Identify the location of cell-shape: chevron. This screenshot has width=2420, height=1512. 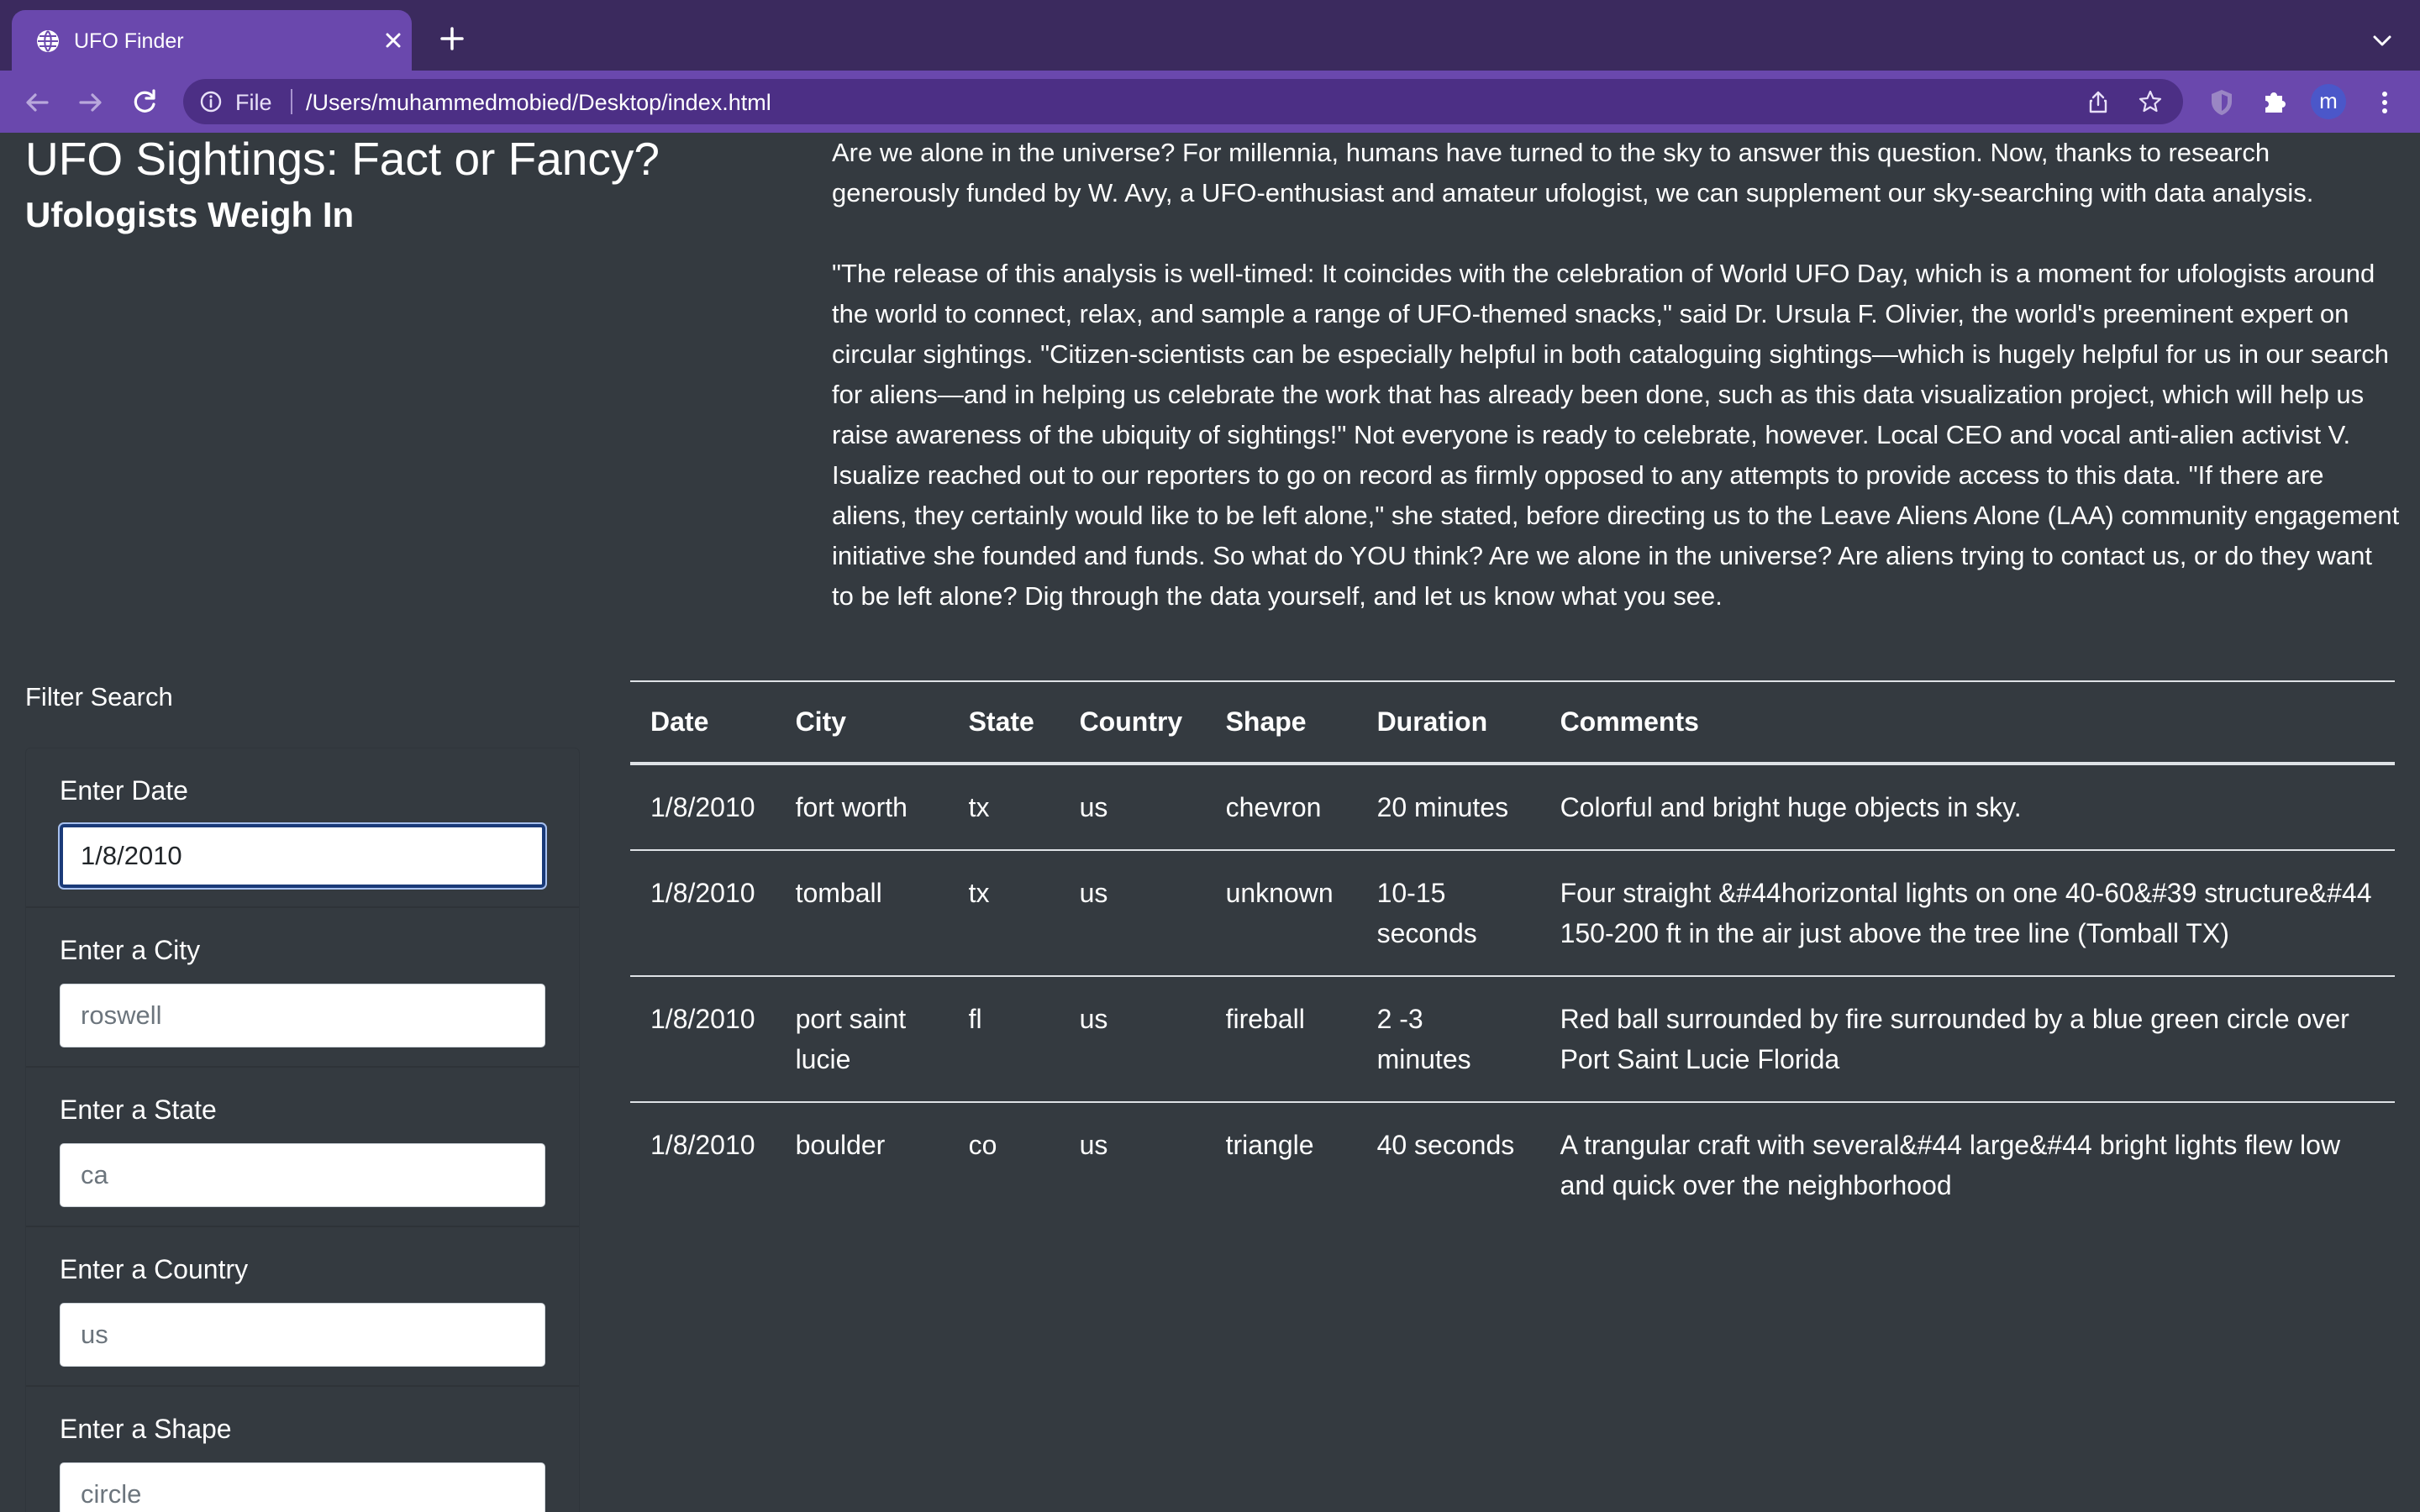
(1281, 807).